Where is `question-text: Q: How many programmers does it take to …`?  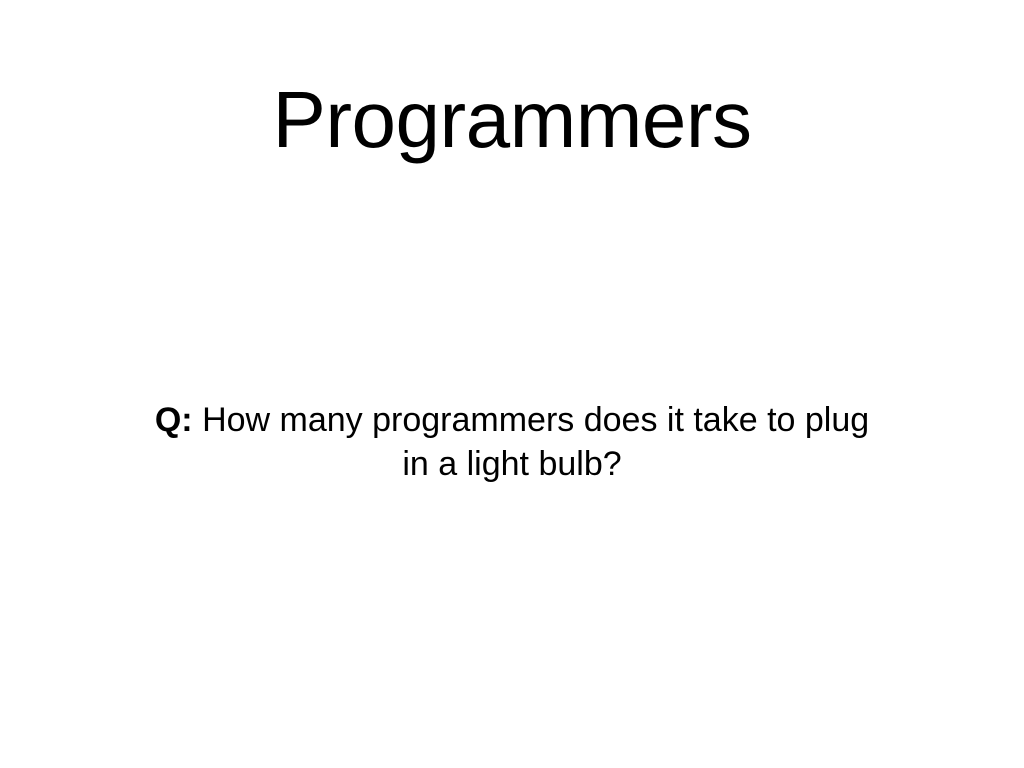 question-text: Q: How many programmers does it take to … is located at coordinates (512, 442).